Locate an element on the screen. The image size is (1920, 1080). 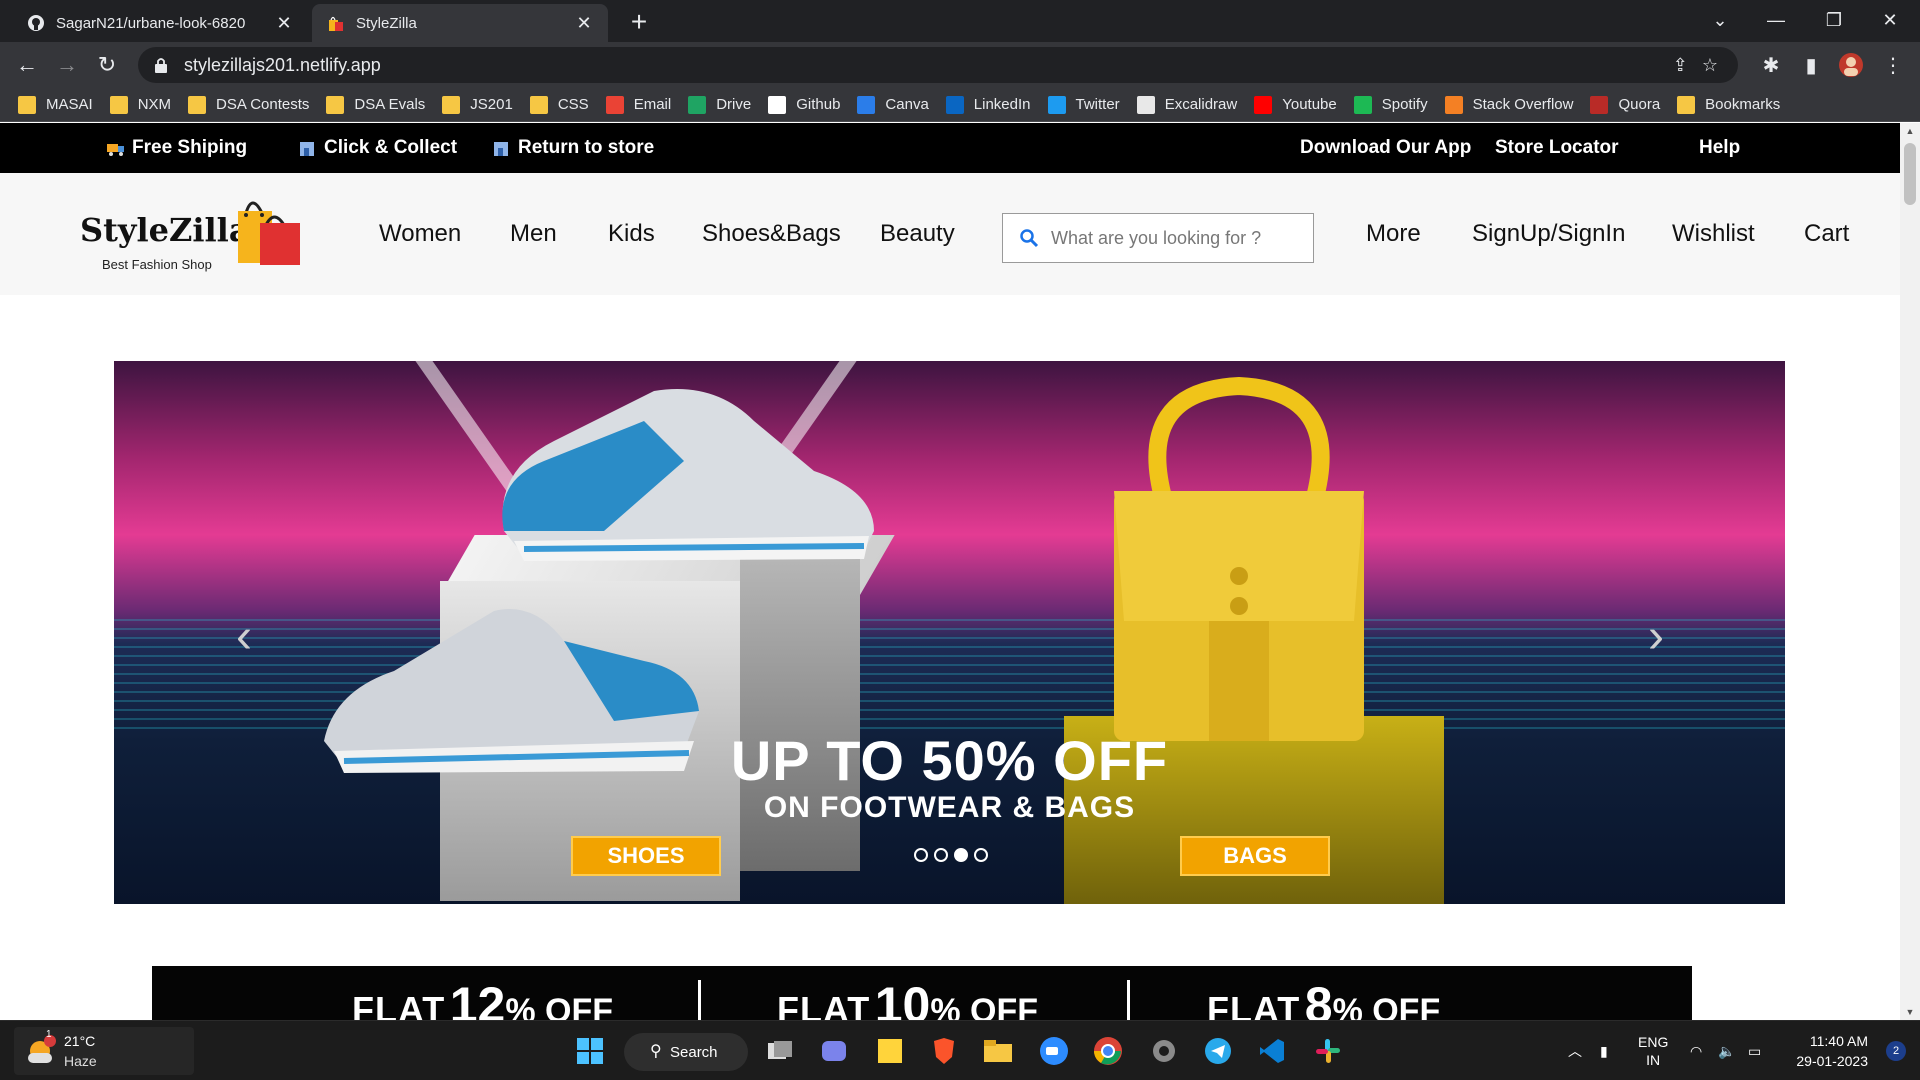
sneaker-image-top is located at coordinates (688, 475).